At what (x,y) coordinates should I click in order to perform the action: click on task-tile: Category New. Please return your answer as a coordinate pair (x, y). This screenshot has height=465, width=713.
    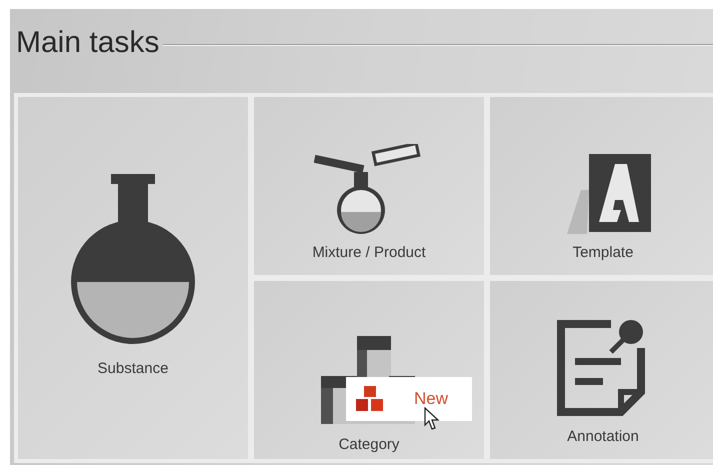
    Looking at the image, I should click on (369, 370).